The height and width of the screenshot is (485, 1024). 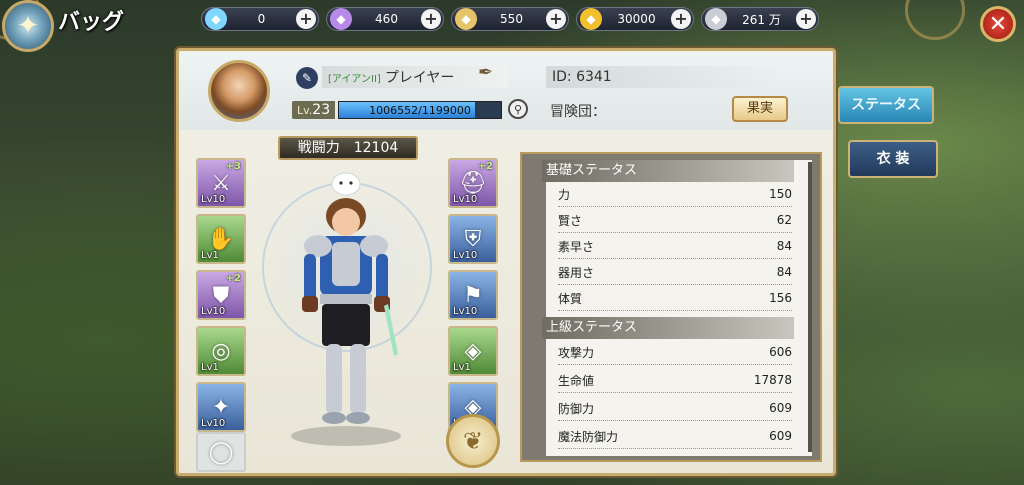 What do you see at coordinates (466, 19) in the screenshot?
I see `bag-icon: ◆` at bounding box center [466, 19].